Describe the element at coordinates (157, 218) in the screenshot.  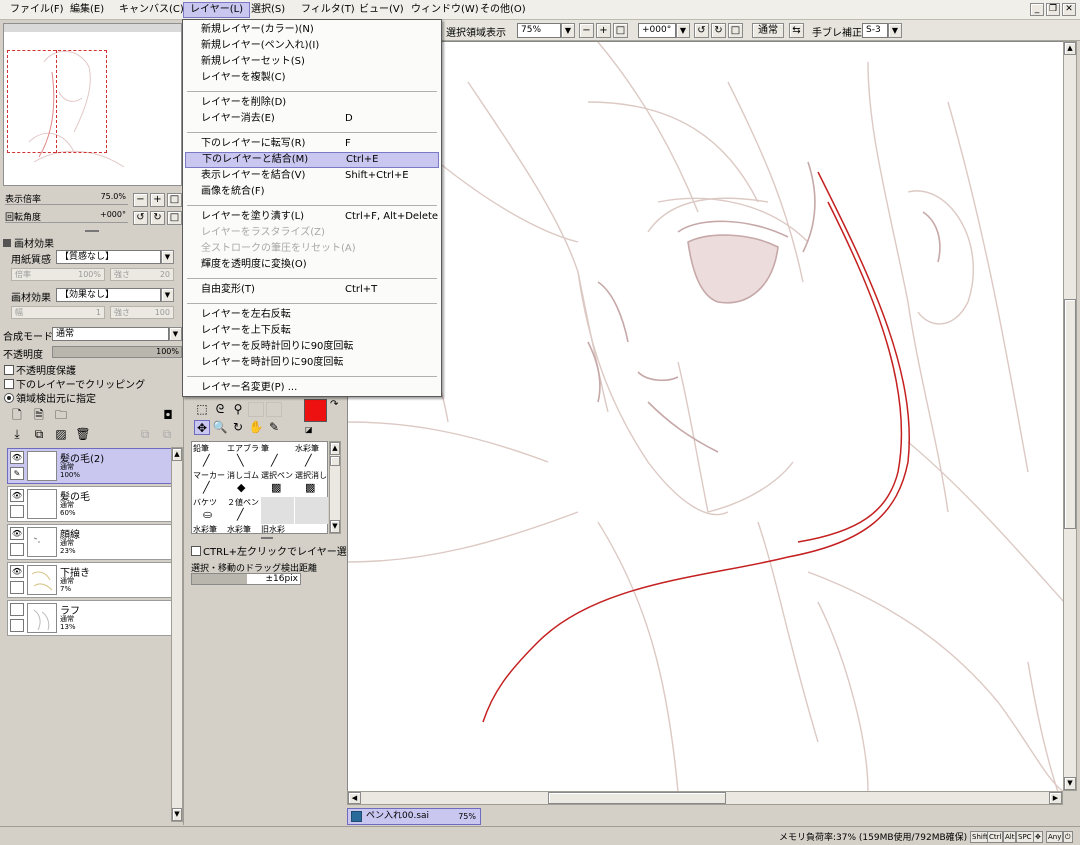
I see `nav-rotate-right-button: ↻` at that location.